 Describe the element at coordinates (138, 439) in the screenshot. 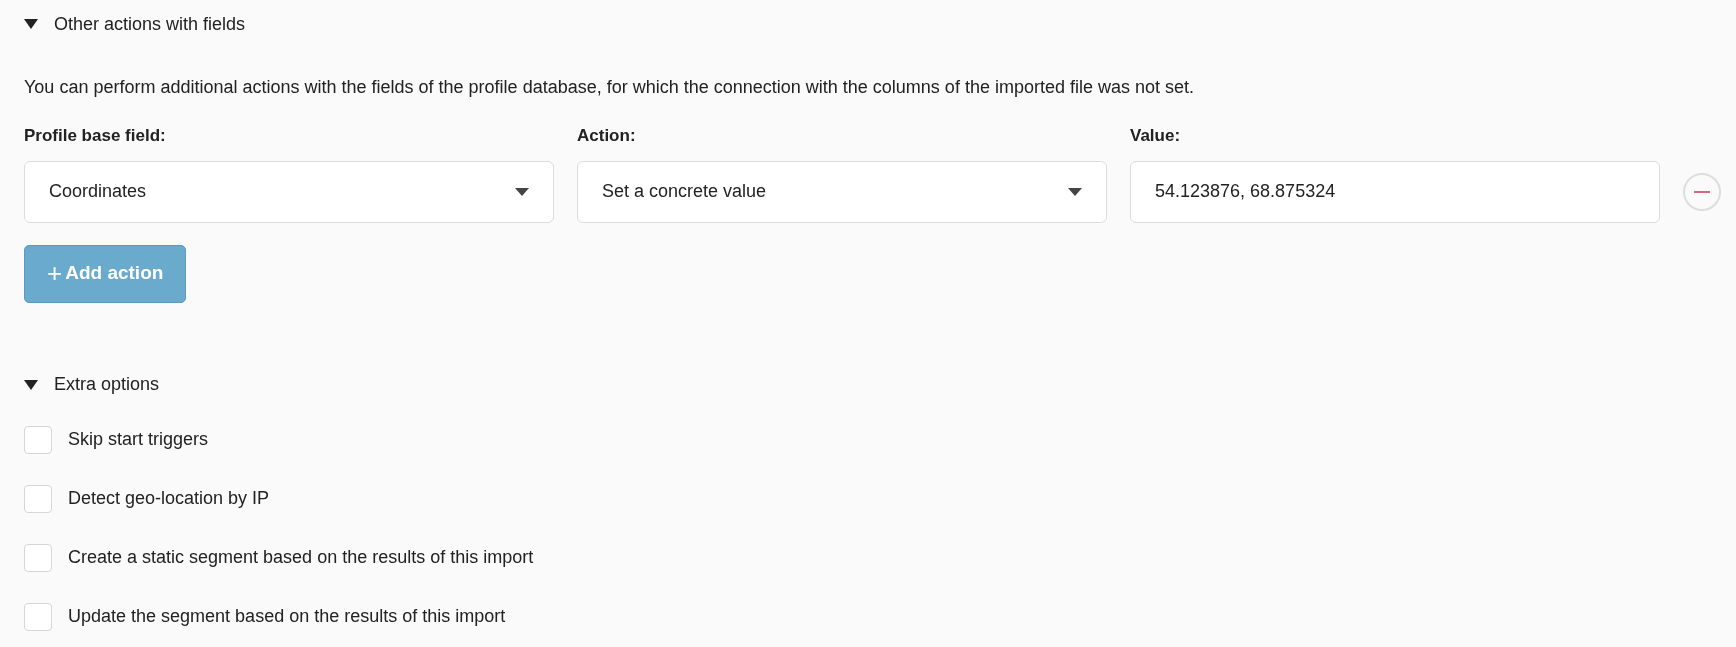

I see `option-label: Skip start triggers` at that location.